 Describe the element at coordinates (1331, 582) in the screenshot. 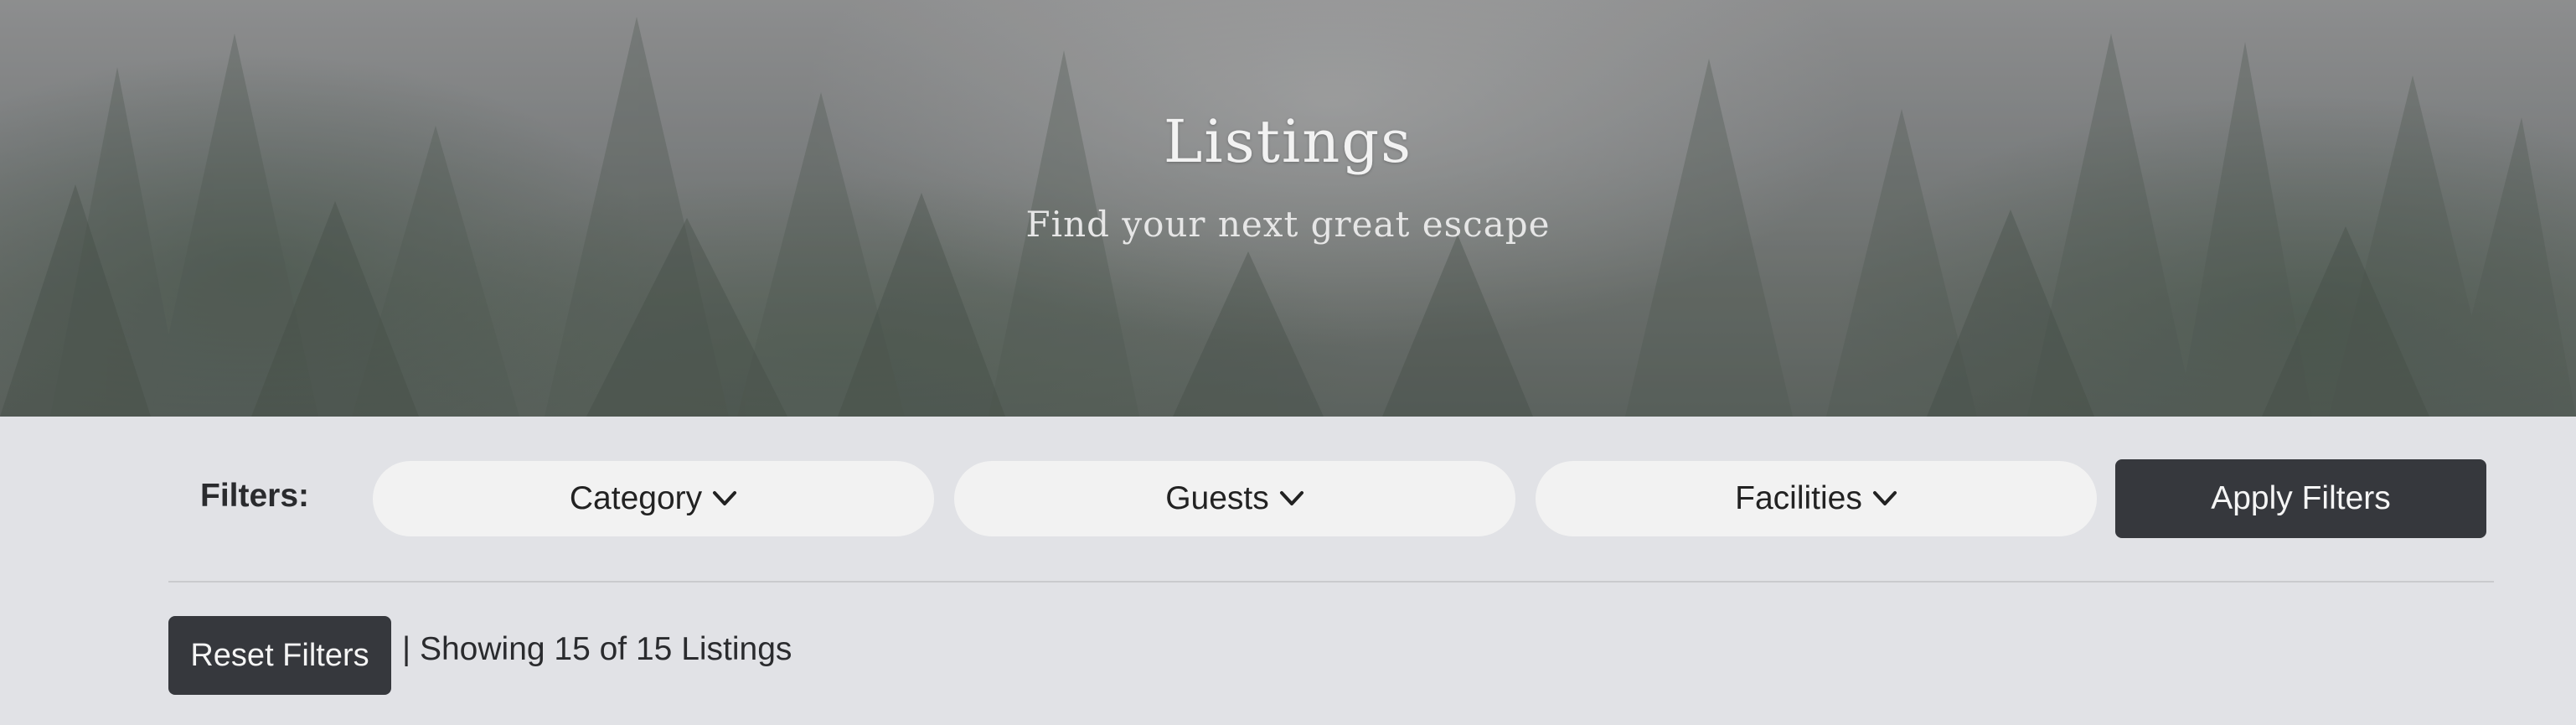

I see `divider` at that location.